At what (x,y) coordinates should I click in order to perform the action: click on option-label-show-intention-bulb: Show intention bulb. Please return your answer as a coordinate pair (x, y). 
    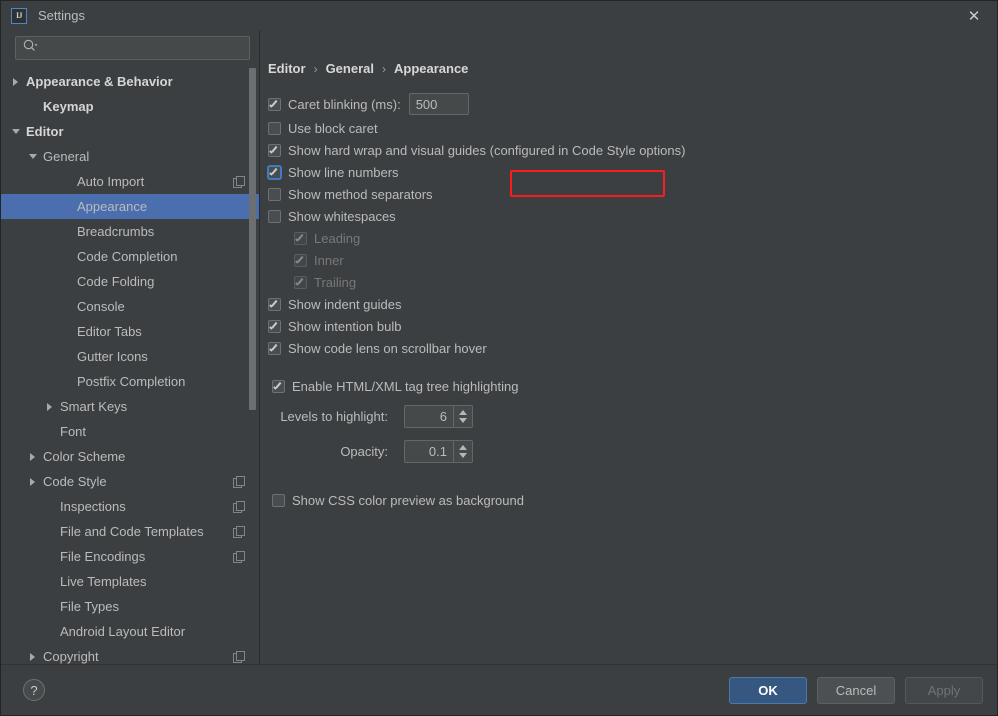
    Looking at the image, I should click on (345, 326).